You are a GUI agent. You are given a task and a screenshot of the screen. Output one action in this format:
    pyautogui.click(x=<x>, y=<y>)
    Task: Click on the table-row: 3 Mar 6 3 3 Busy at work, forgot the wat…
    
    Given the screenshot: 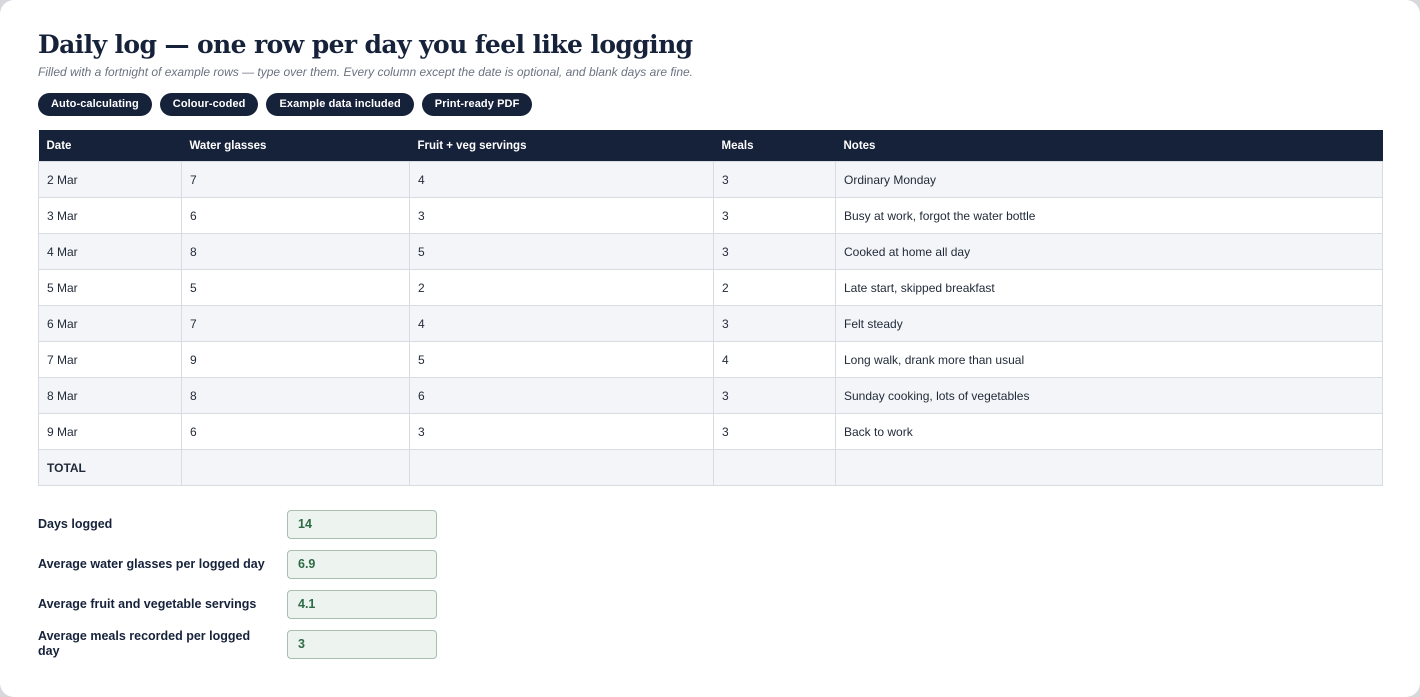 What is the action you would take?
    pyautogui.click(x=710, y=215)
    